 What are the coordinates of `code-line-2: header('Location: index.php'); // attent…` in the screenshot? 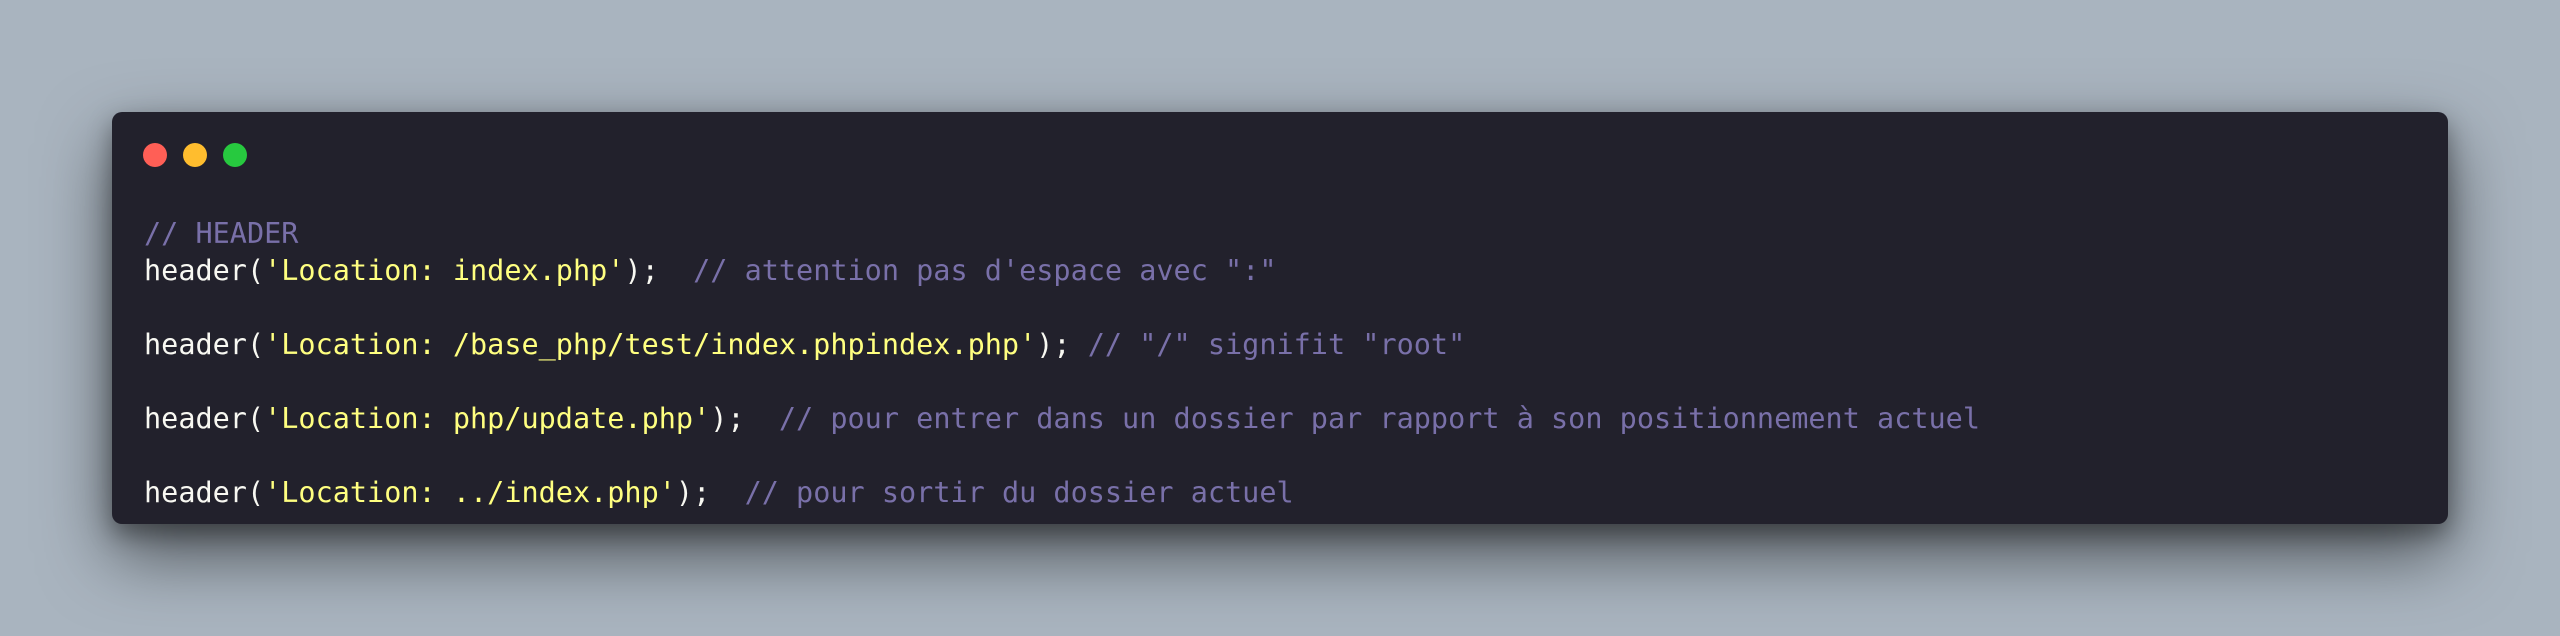 It's located at (1062, 270).